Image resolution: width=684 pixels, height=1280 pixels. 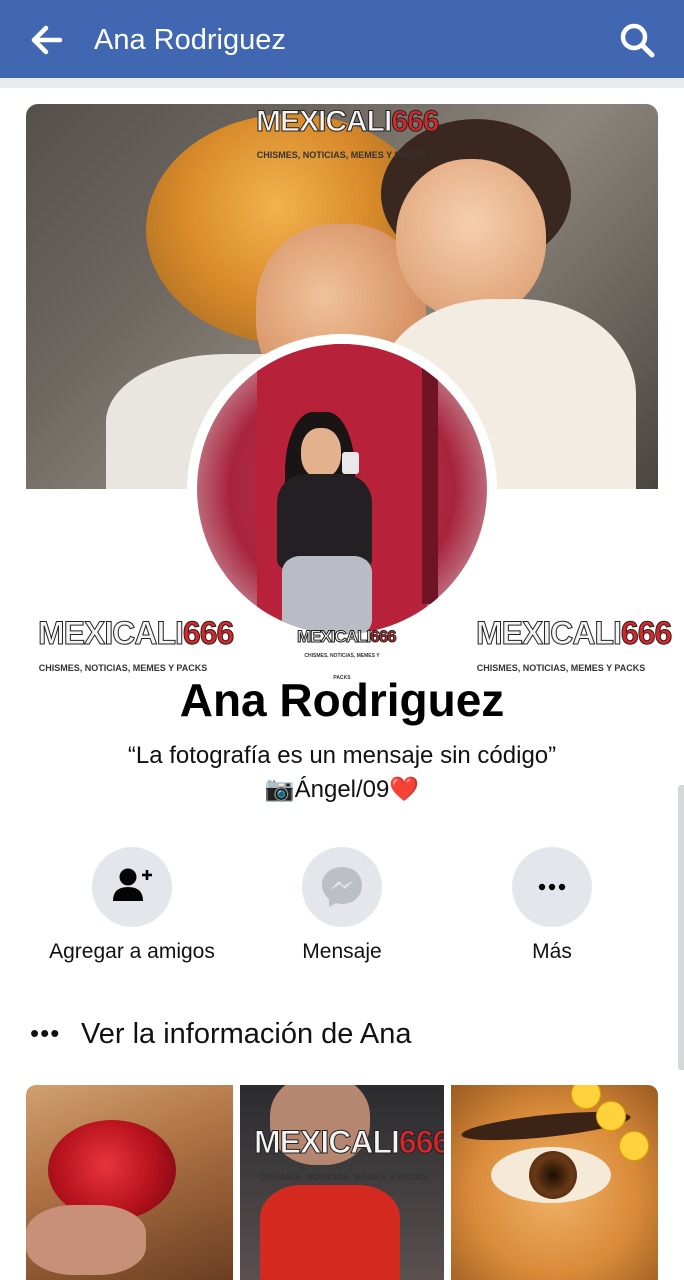 I want to click on message-label: Mensaje, so click(x=342, y=952).